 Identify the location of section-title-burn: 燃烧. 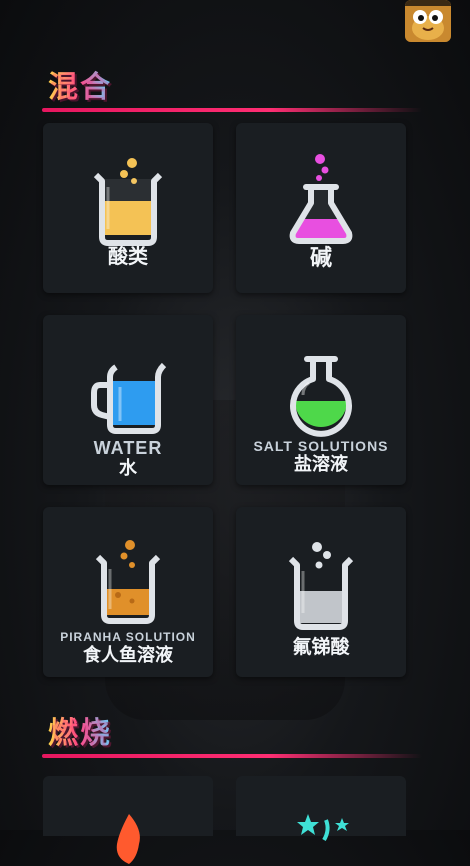
(80, 730).